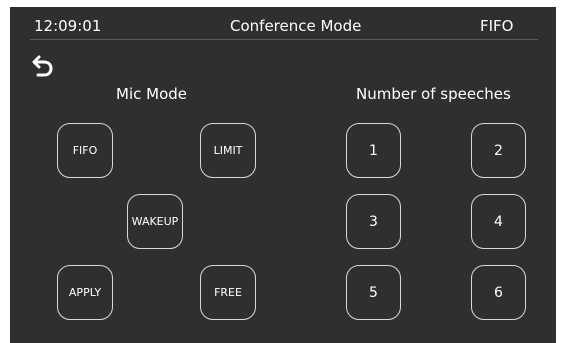  I want to click on page-title: Conference Mode, so click(296, 26).